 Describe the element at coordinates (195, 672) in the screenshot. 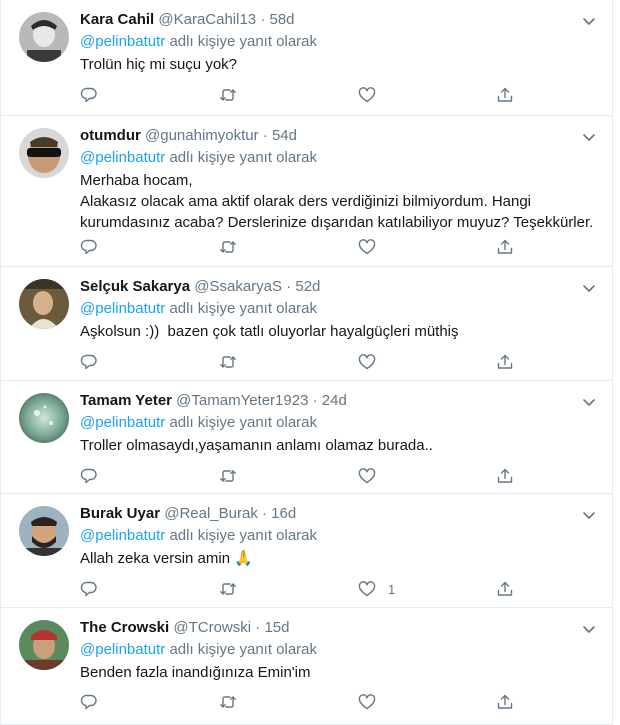

I see `tweet-text: Benden fazla inandığınıza Emin'im` at that location.